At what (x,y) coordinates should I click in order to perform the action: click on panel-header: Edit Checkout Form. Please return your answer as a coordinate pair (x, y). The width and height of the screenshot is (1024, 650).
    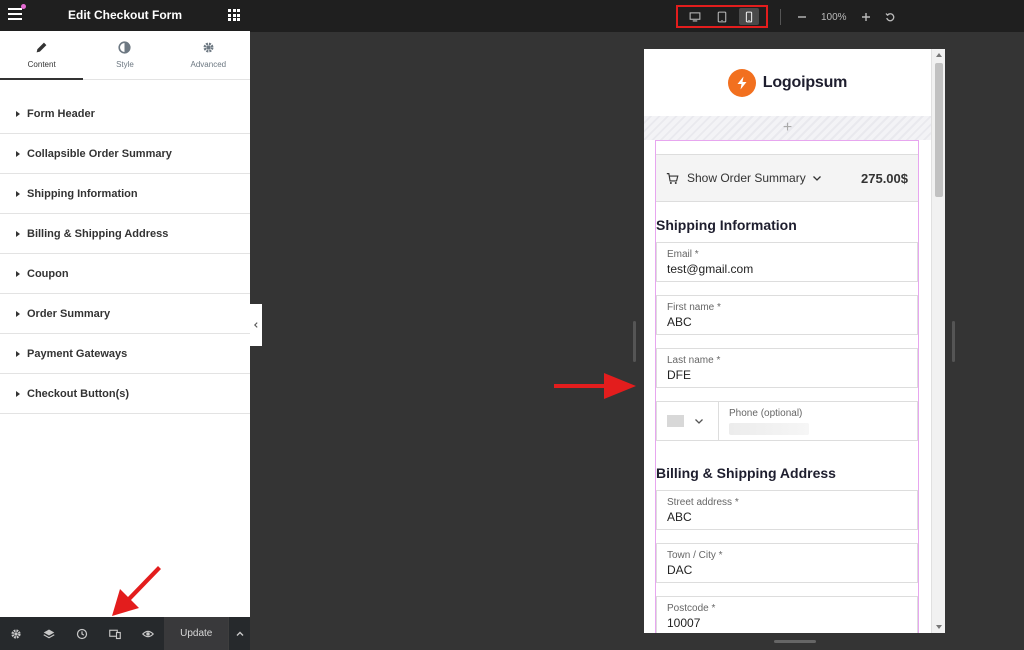
    Looking at the image, I should click on (125, 15).